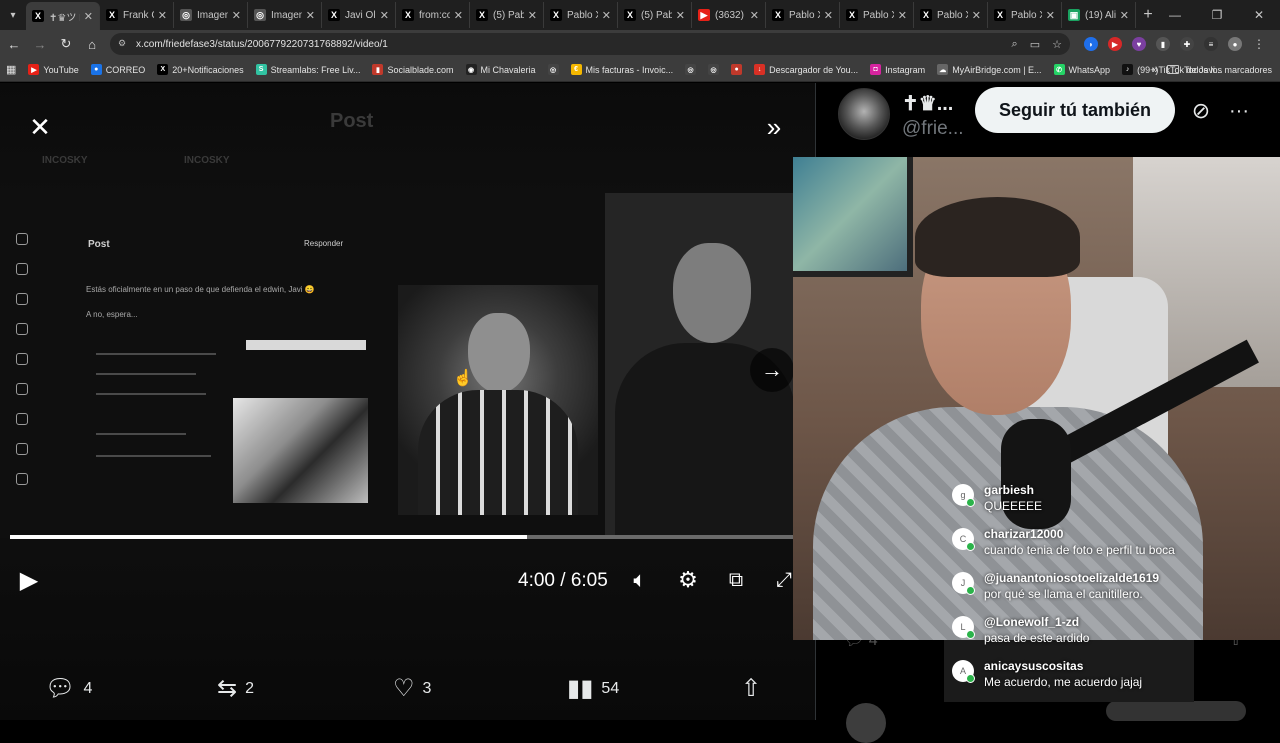 The width and height of the screenshot is (1280, 743). What do you see at coordinates (1069, 632) in the screenshot?
I see `chat-message: L @Lonewolf_1-zd pasa de este ardido` at bounding box center [1069, 632].